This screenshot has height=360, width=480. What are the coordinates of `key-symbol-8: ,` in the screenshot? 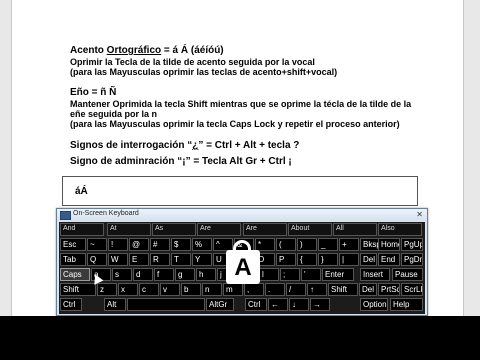 It's located at (254, 289).